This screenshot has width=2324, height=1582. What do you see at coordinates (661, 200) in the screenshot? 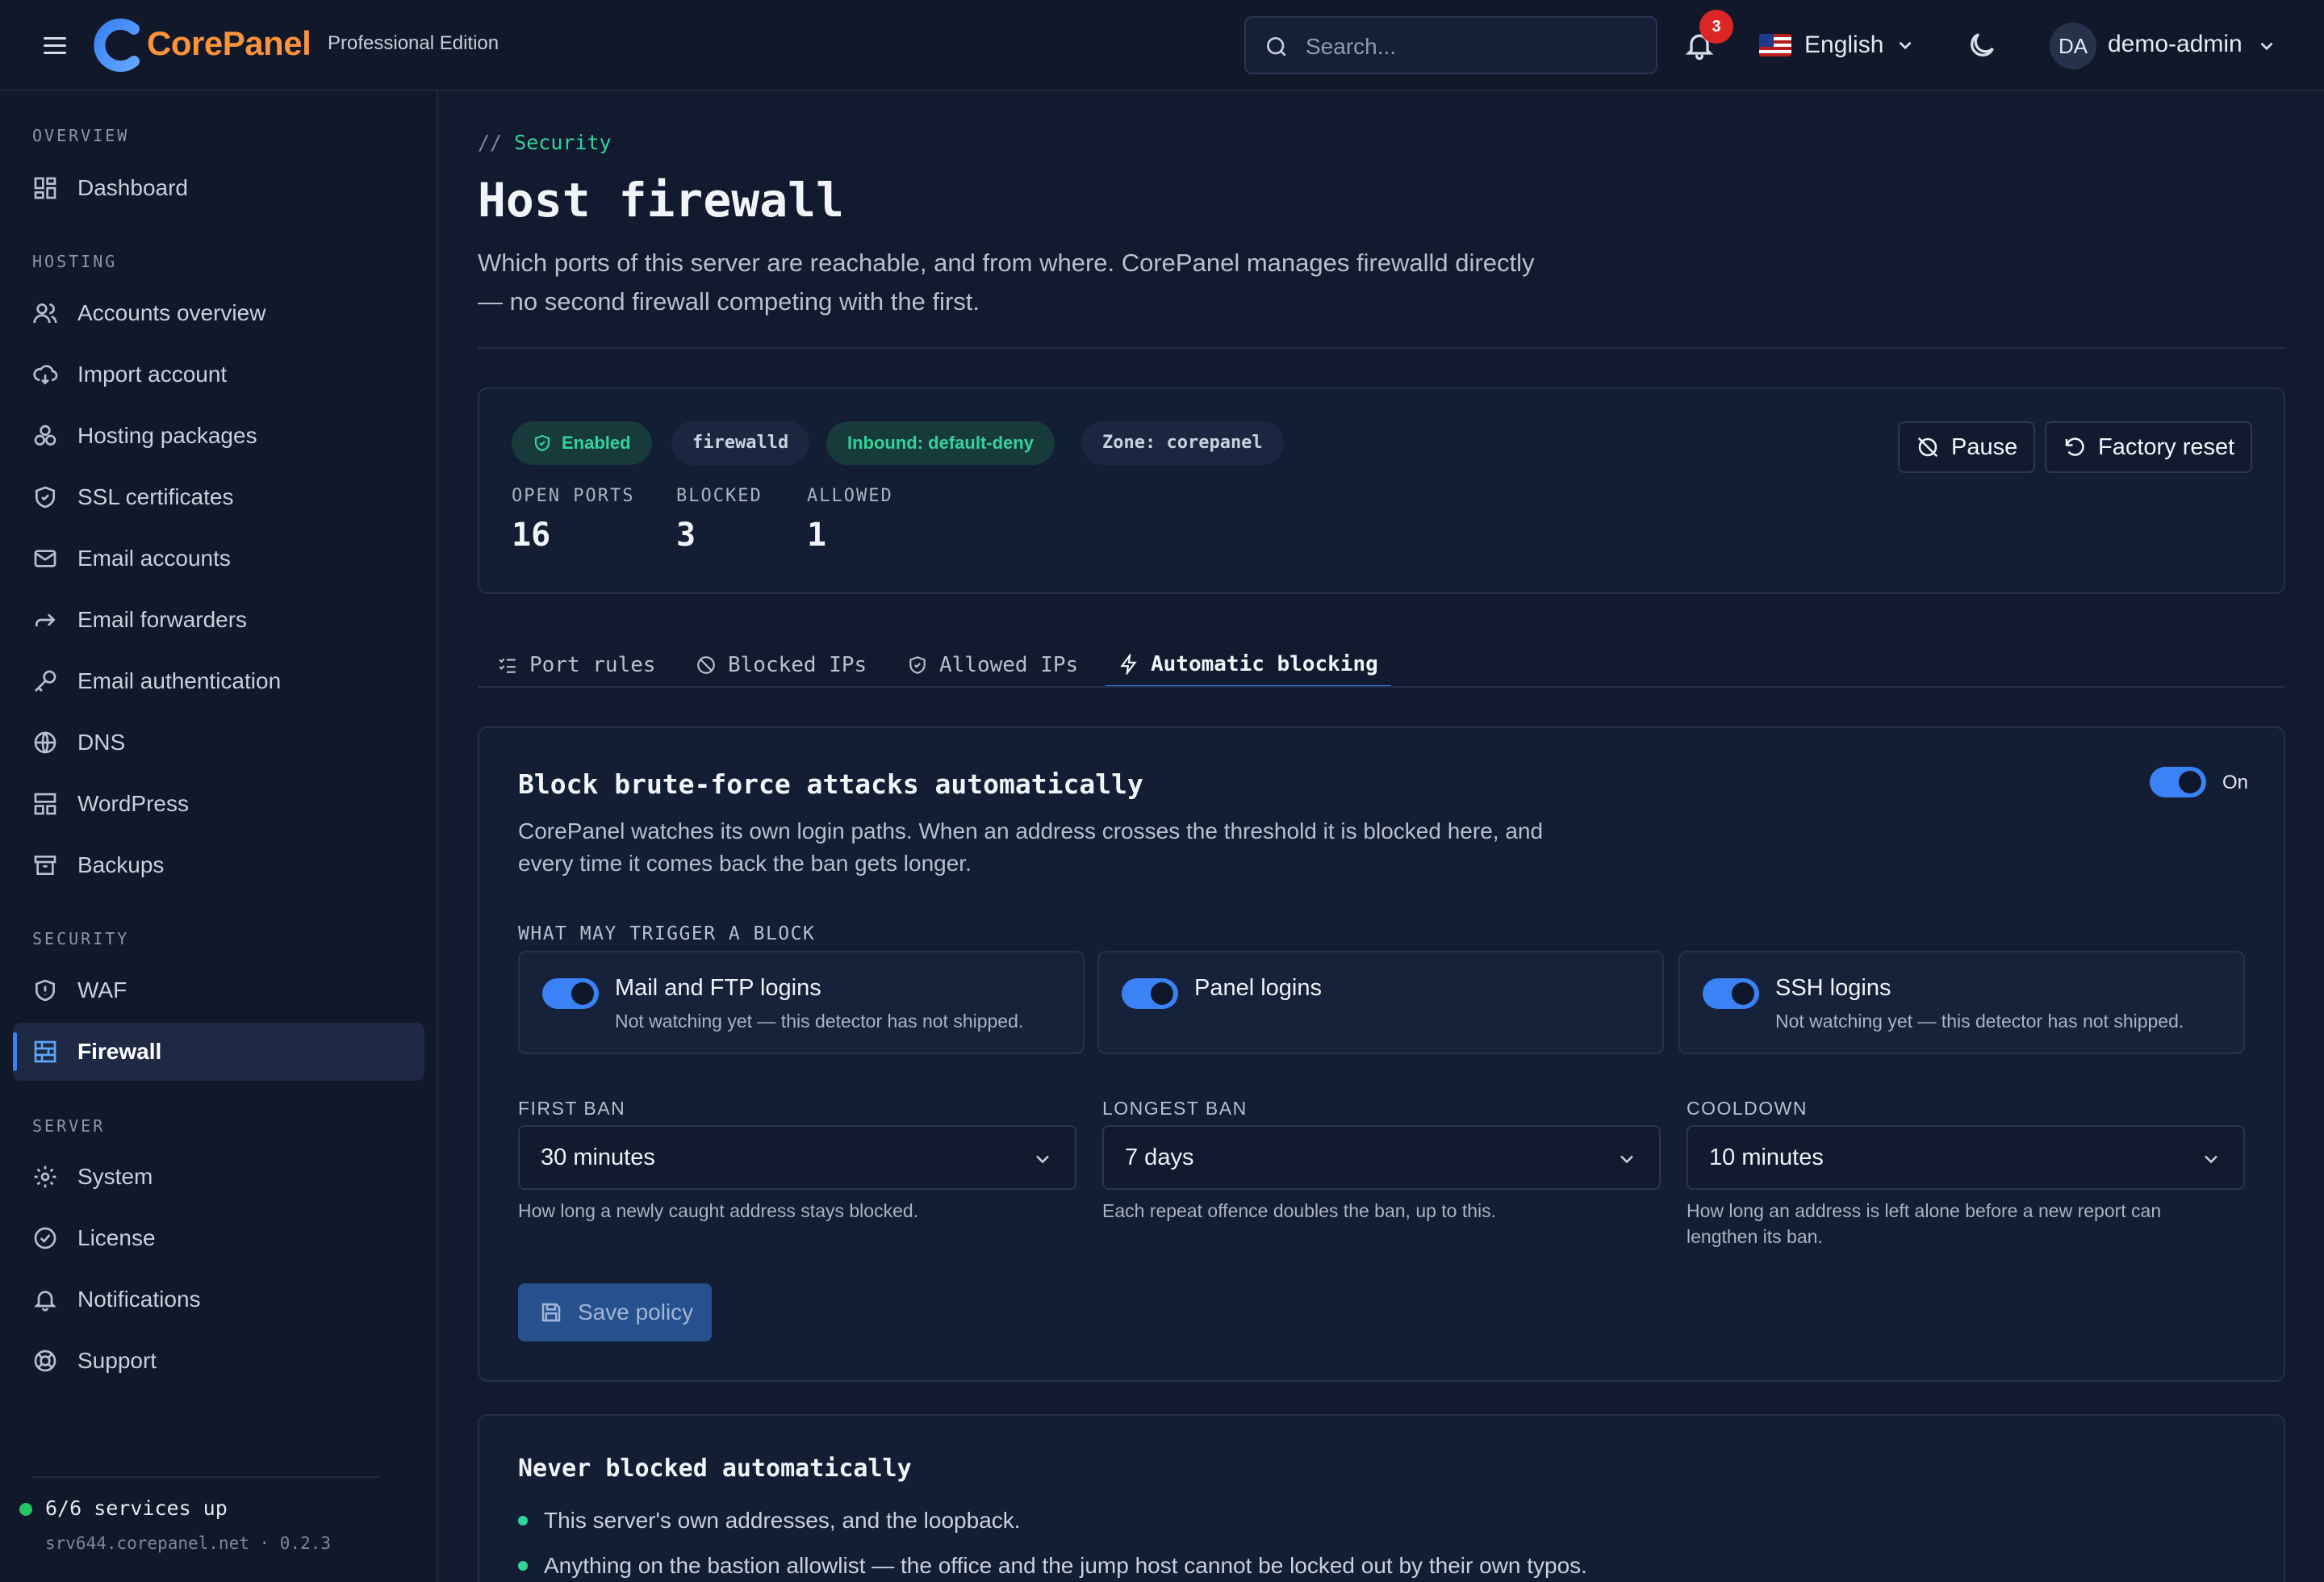
I see `page-title: Host firewall` at bounding box center [661, 200].